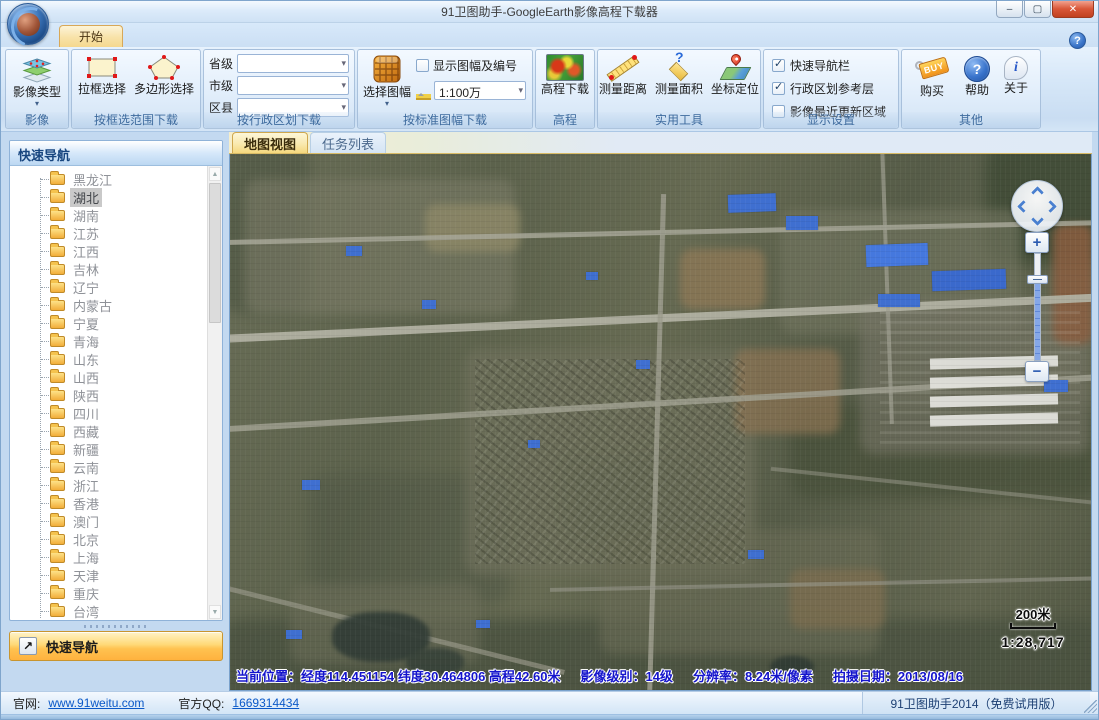  What do you see at coordinates (108, 539) in the screenshot?
I see `sidebar-item-province: 北京` at bounding box center [108, 539].